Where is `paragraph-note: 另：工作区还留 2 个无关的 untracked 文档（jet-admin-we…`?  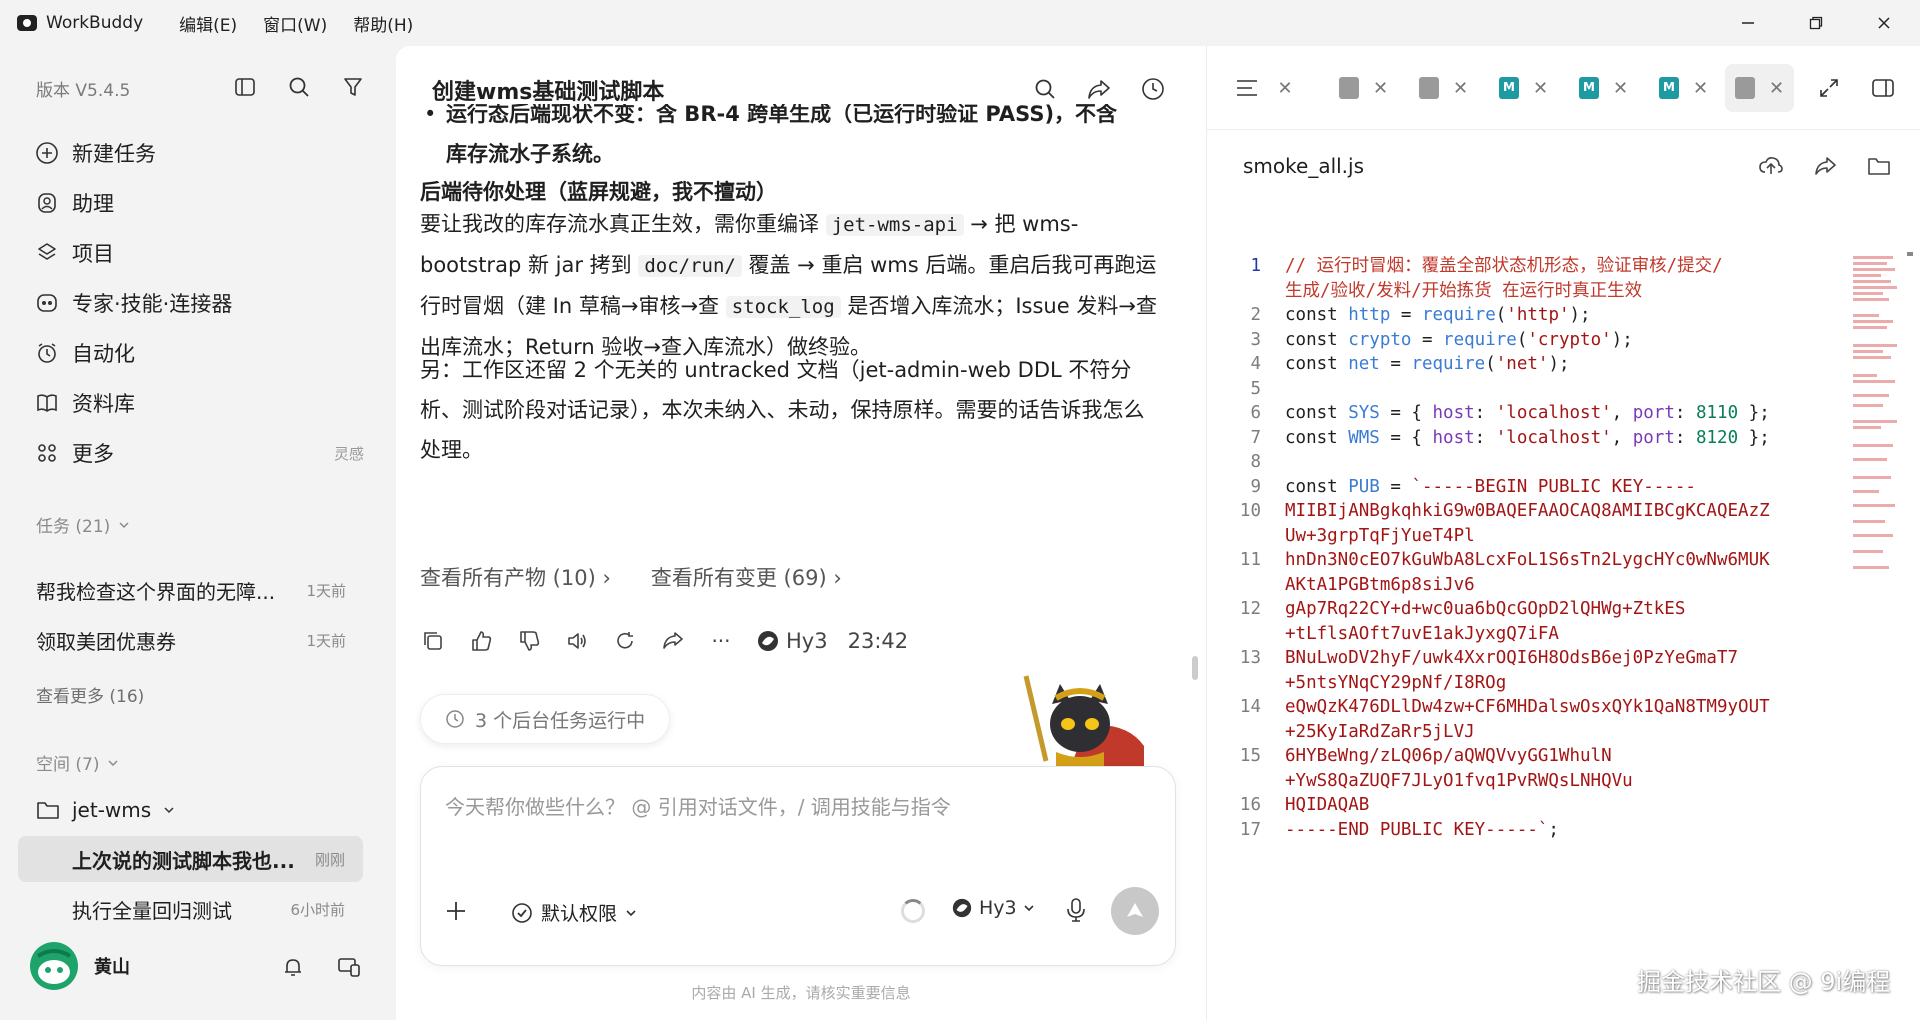
paragraph-note: 另：工作区还留 2 个无关的 untracked 文档（jet-admin-we… is located at coordinates (782, 410).